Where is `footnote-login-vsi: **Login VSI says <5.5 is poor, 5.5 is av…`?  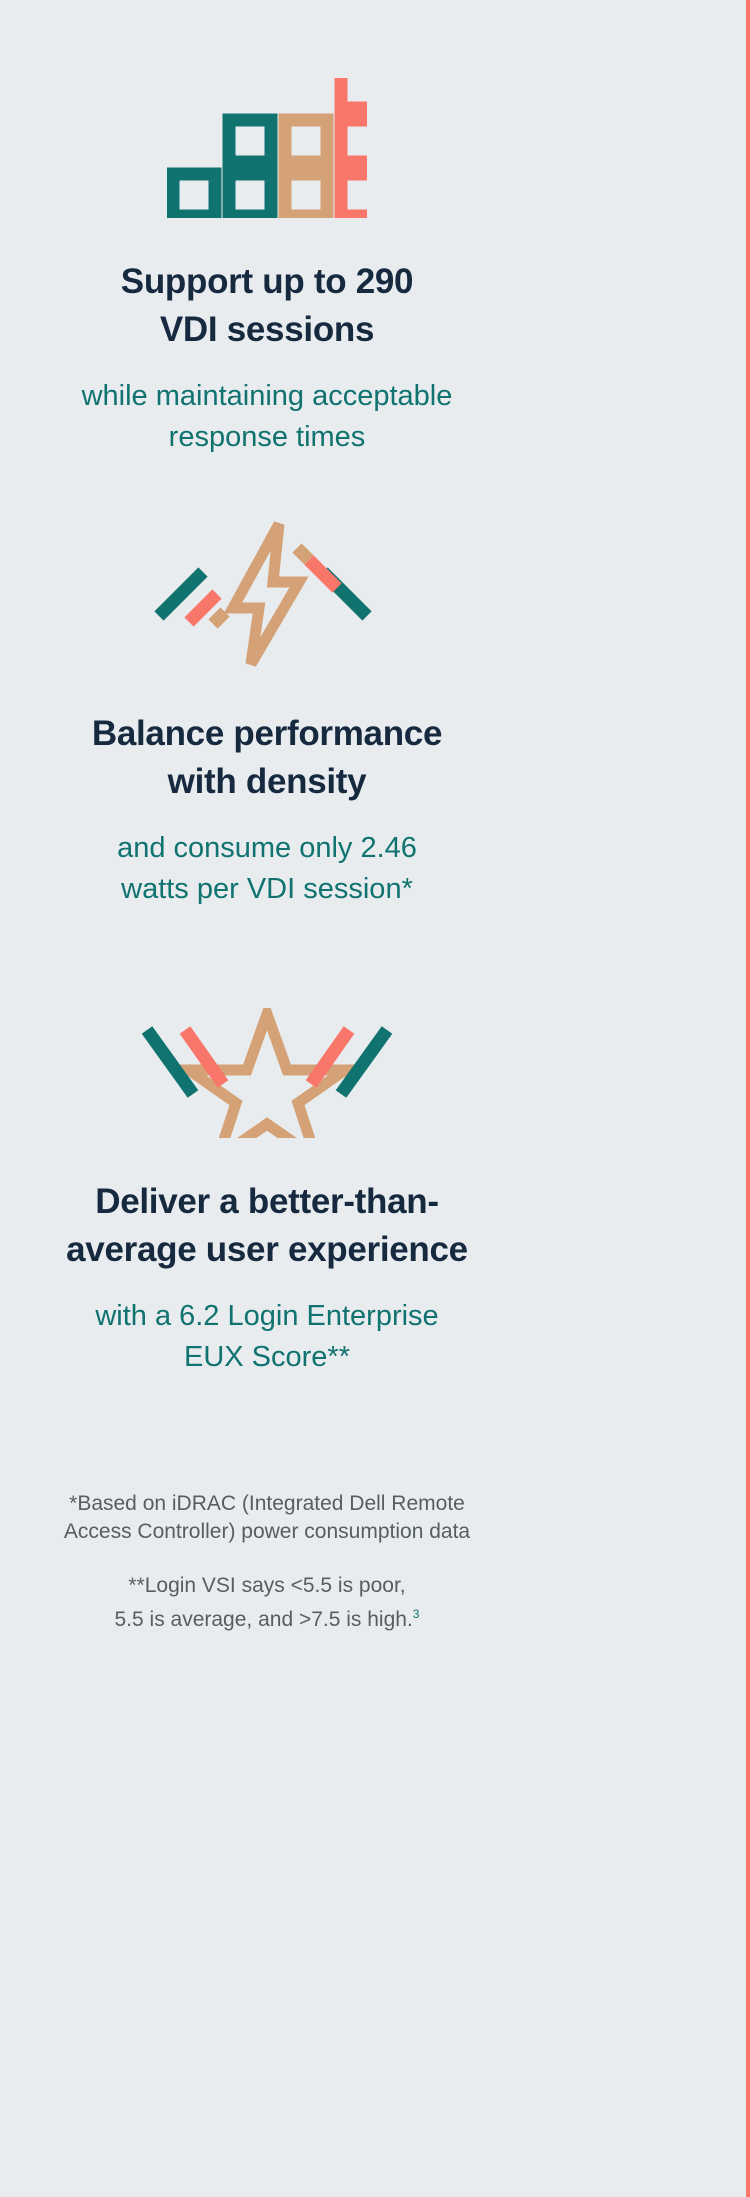 footnote-login-vsi: **Login VSI says <5.5 is poor, 5.5 is av… is located at coordinates (267, 1603).